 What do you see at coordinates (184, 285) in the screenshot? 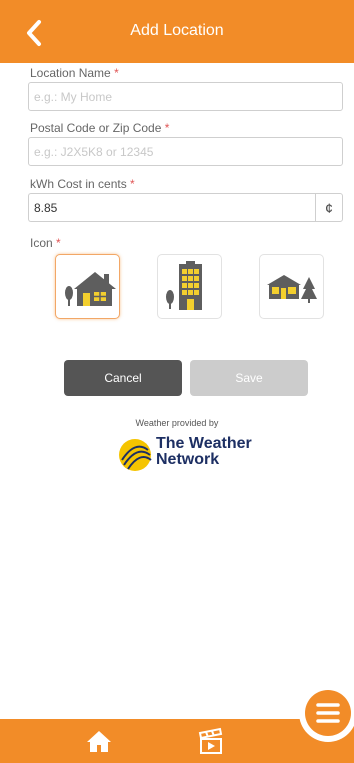
I see `building-icon` at bounding box center [184, 285].